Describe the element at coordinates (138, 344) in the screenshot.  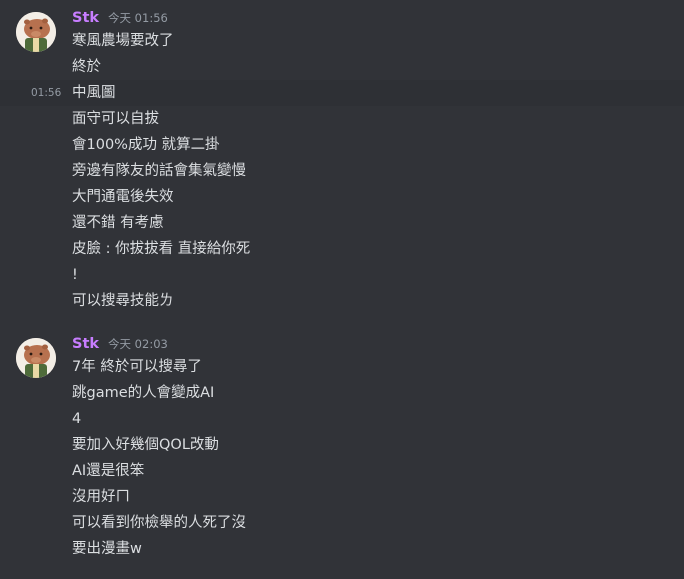
I see `message-timestamp: 今天 02:03` at that location.